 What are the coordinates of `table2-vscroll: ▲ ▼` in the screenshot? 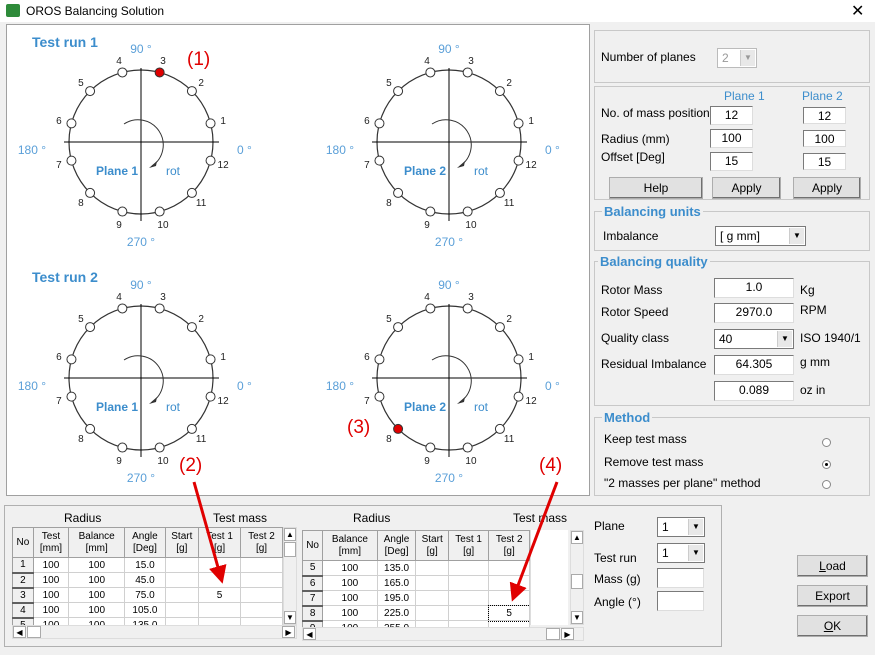 It's located at (577, 577).